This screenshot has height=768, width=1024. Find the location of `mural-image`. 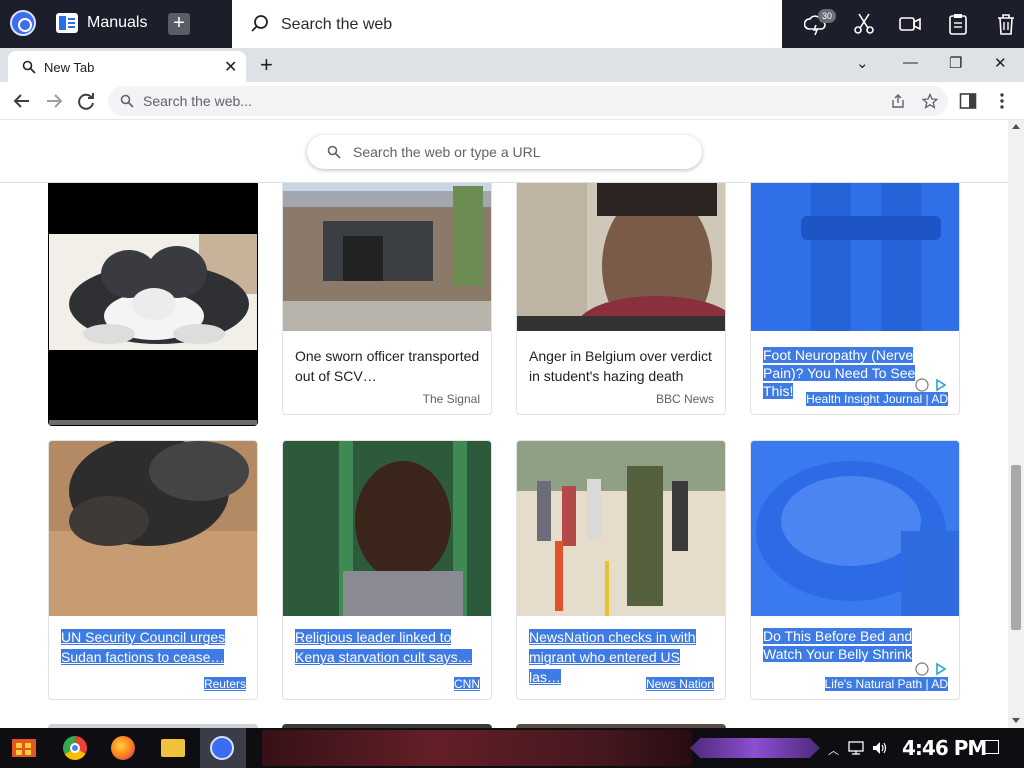

mural-image is located at coordinates (621, 253).